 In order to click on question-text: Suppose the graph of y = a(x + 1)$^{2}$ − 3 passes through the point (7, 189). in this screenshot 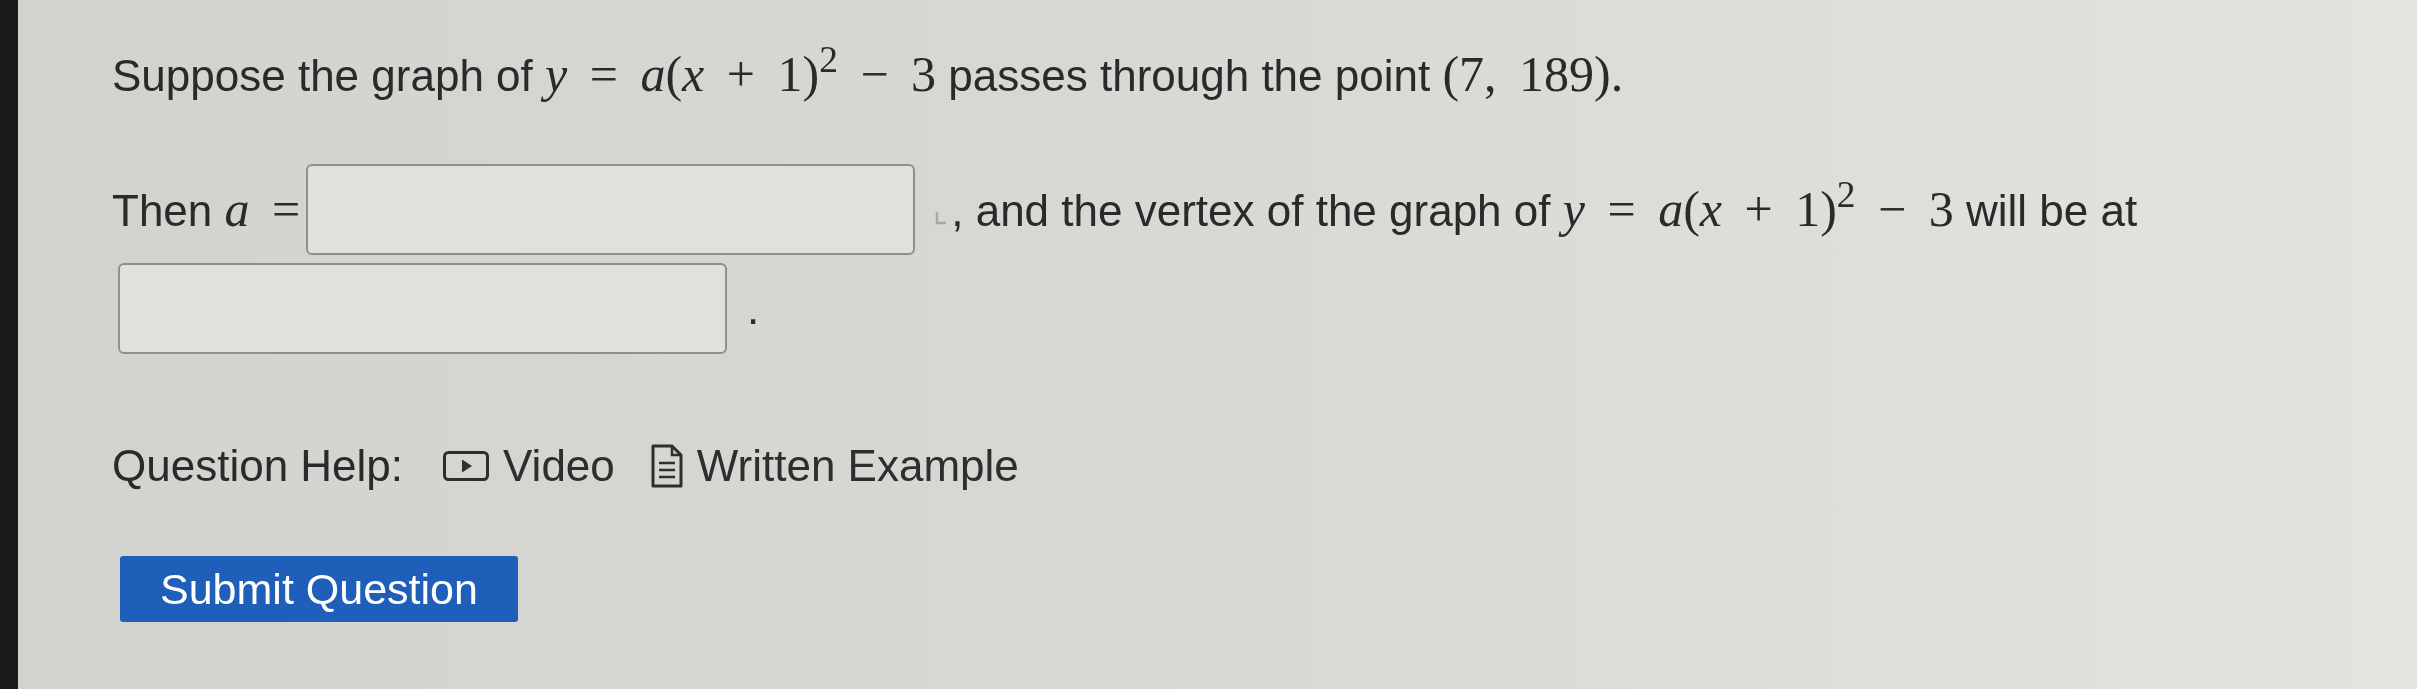, I will do `click(868, 75)`.